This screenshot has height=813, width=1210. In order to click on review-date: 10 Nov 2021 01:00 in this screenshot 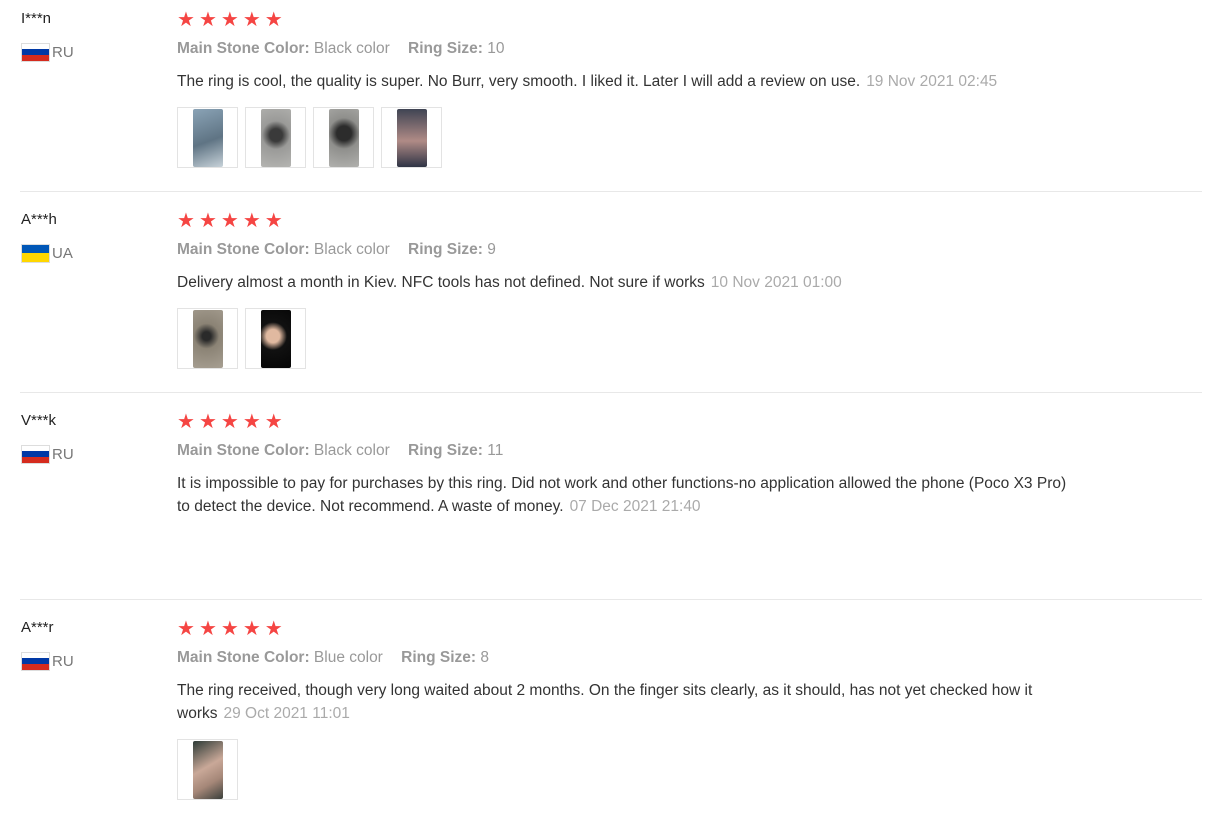, I will do `click(776, 282)`.